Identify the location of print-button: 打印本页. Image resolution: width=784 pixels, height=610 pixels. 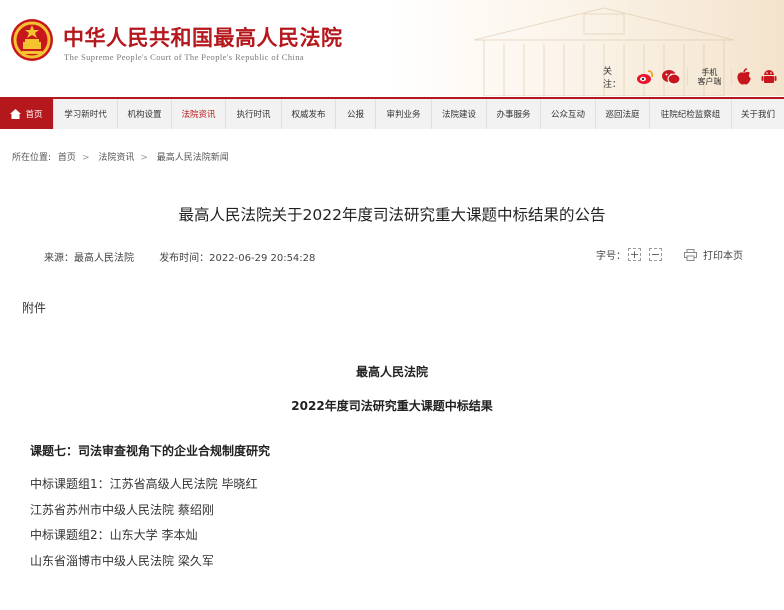
(713, 254).